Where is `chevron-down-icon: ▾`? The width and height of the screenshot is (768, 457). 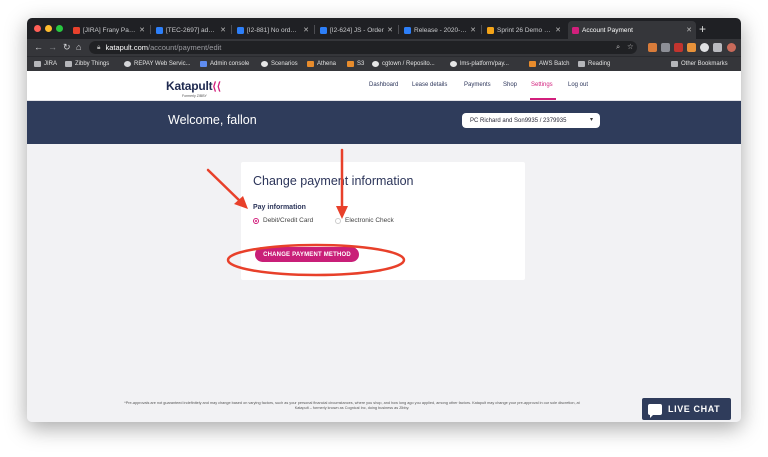
chevron-down-icon: ▾ is located at coordinates (591, 120).